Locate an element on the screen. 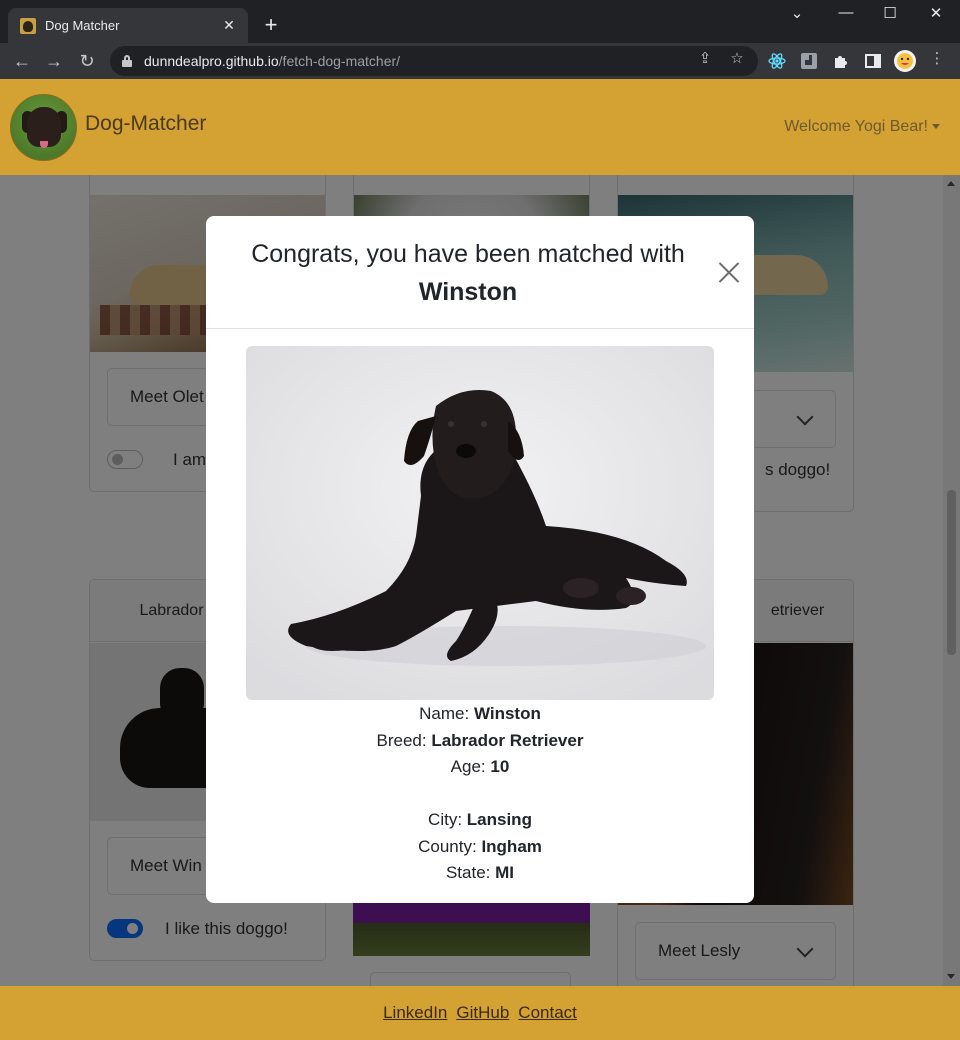  bookmark-star-icon: ☆ is located at coordinates (737, 58).